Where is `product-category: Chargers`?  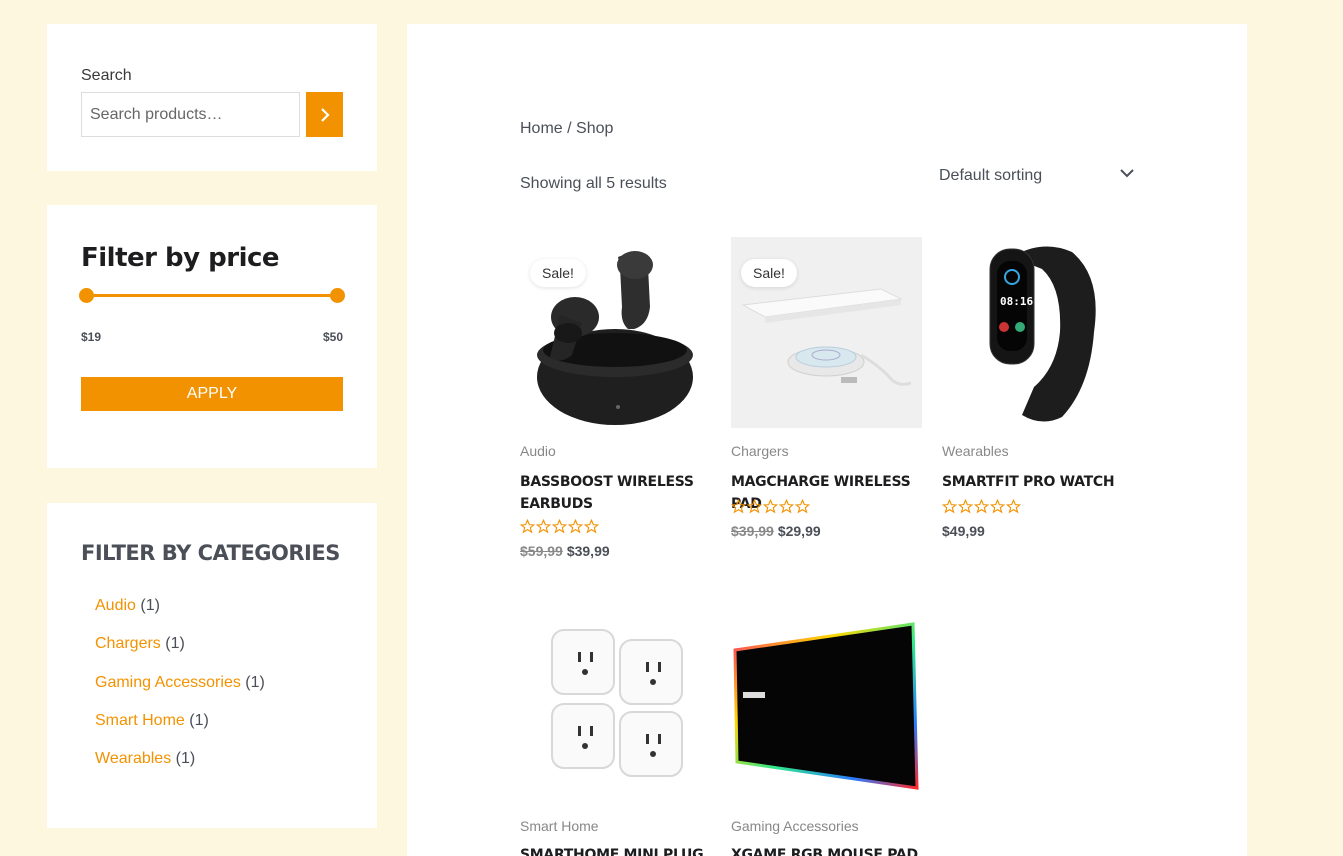
product-category: Chargers is located at coordinates (760, 451).